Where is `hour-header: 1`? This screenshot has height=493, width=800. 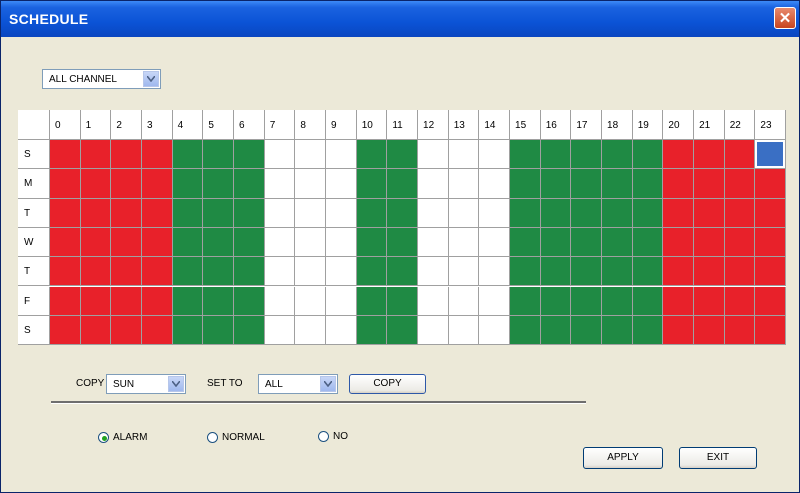 hour-header: 1 is located at coordinates (96, 125).